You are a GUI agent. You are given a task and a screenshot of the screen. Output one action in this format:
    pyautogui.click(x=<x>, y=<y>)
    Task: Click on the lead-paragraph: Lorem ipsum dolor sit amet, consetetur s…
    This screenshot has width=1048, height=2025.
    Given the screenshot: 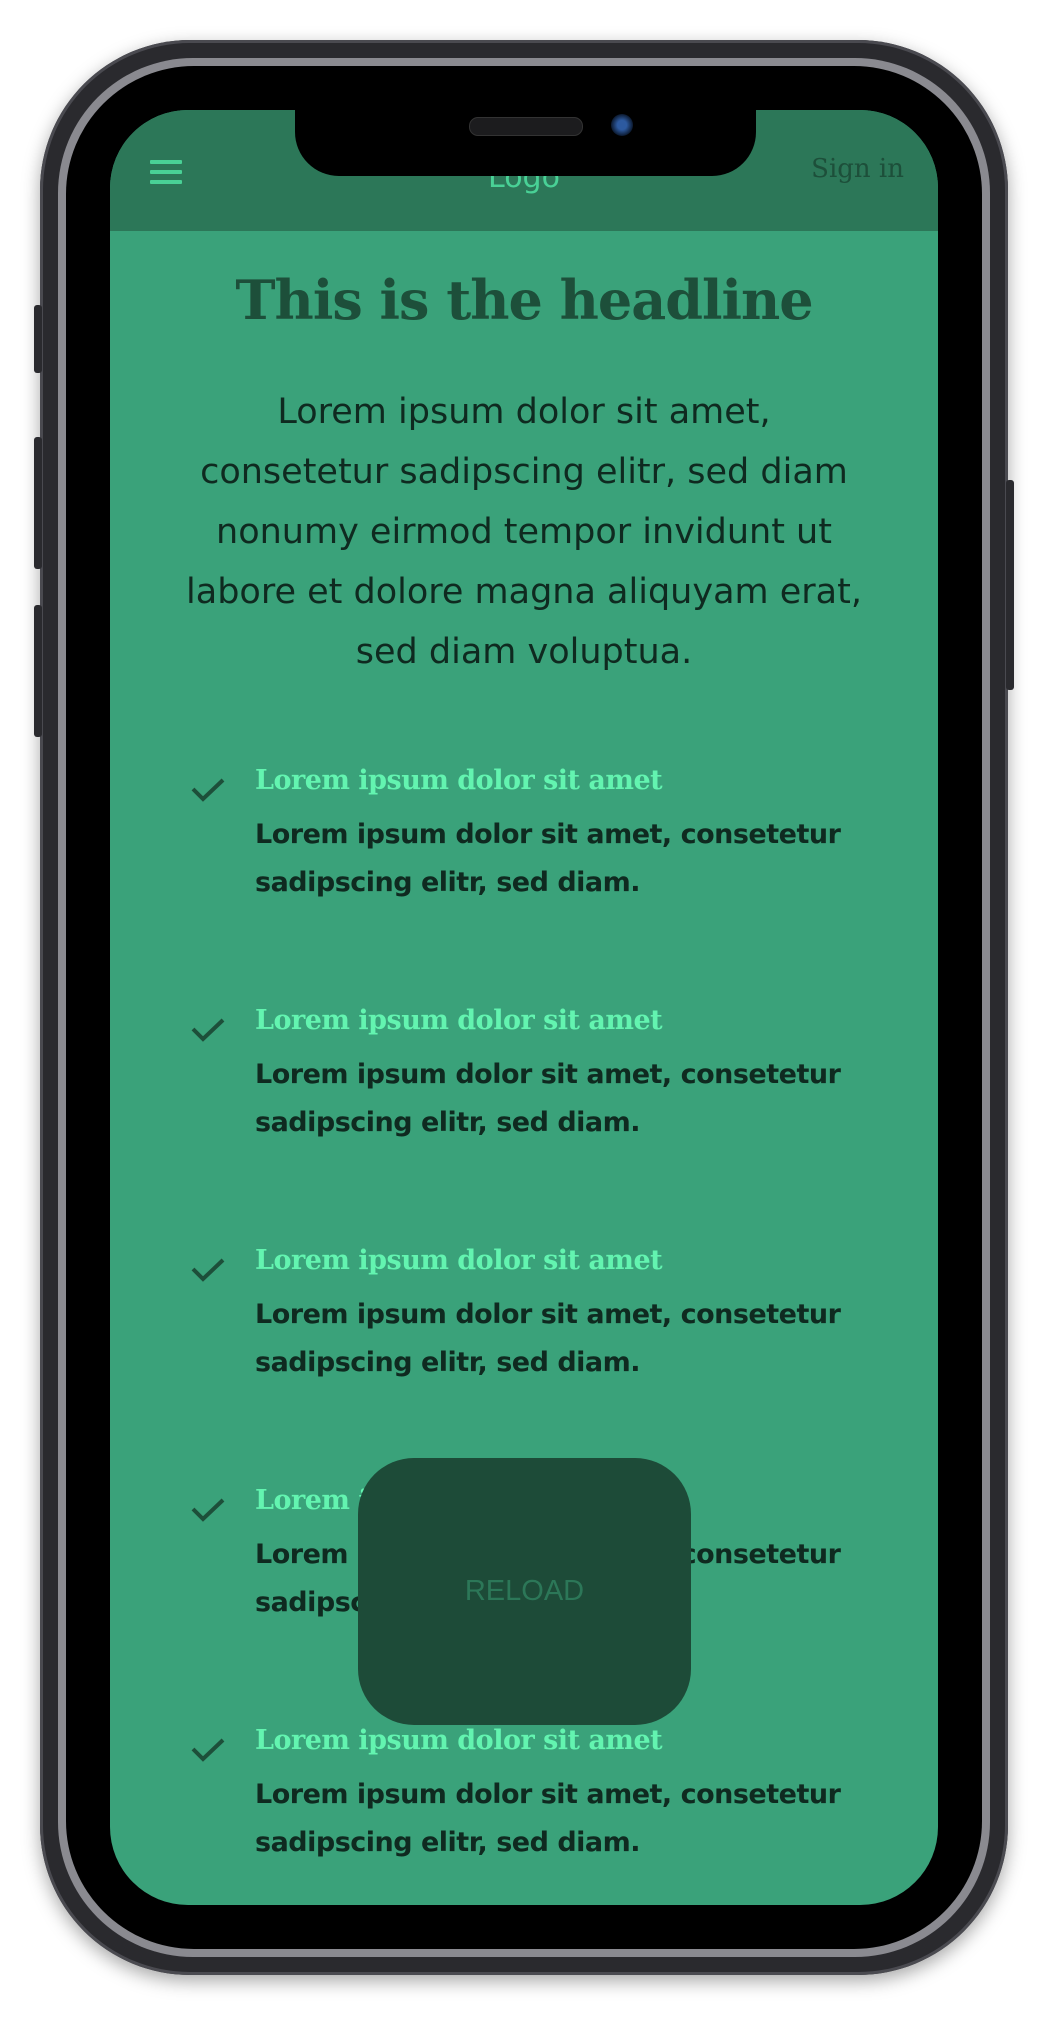 What is the action you would take?
    pyautogui.click(x=524, y=532)
    